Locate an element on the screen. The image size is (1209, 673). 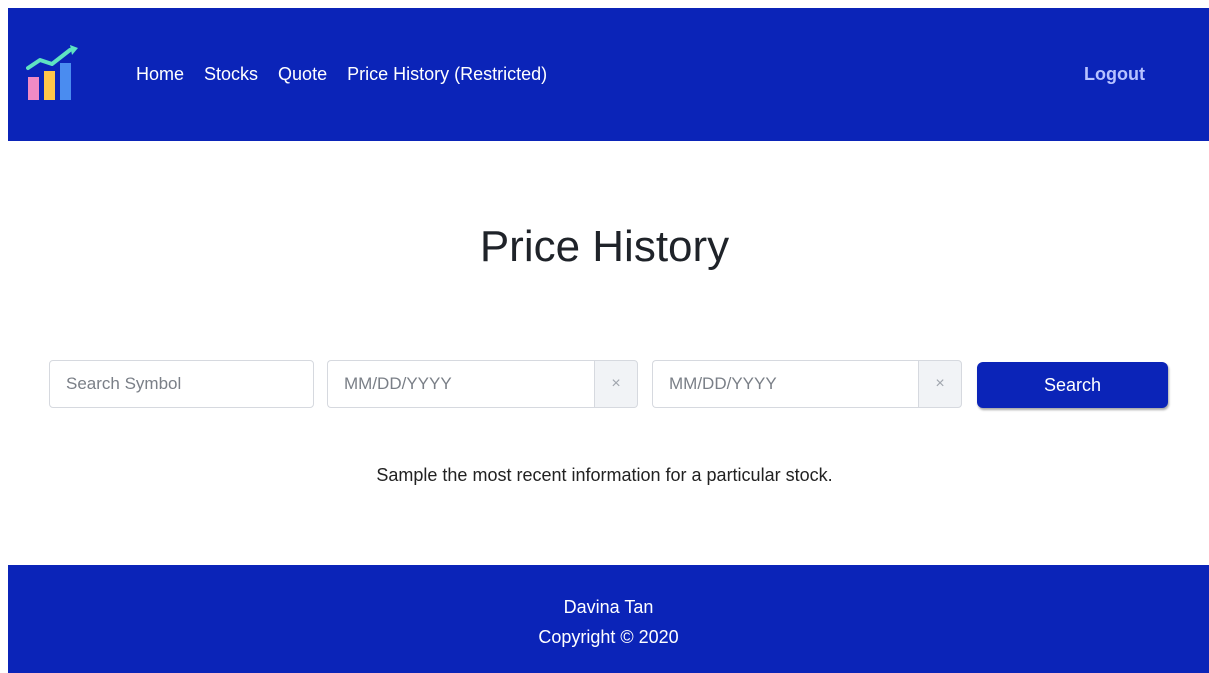
end-date-field is located at coordinates (785, 384).